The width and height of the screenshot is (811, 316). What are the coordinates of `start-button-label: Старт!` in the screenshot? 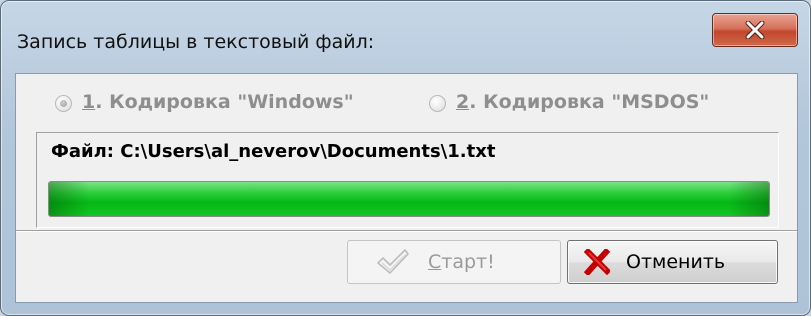 It's located at (461, 262).